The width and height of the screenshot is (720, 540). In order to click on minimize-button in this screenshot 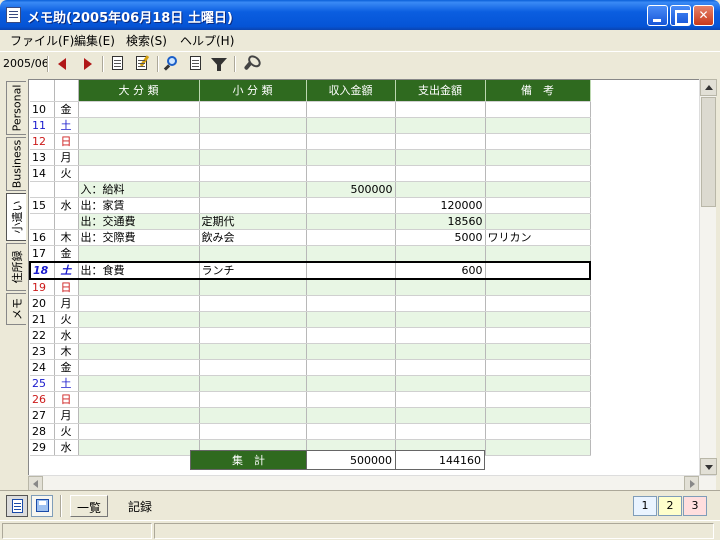, I will do `click(657, 15)`.